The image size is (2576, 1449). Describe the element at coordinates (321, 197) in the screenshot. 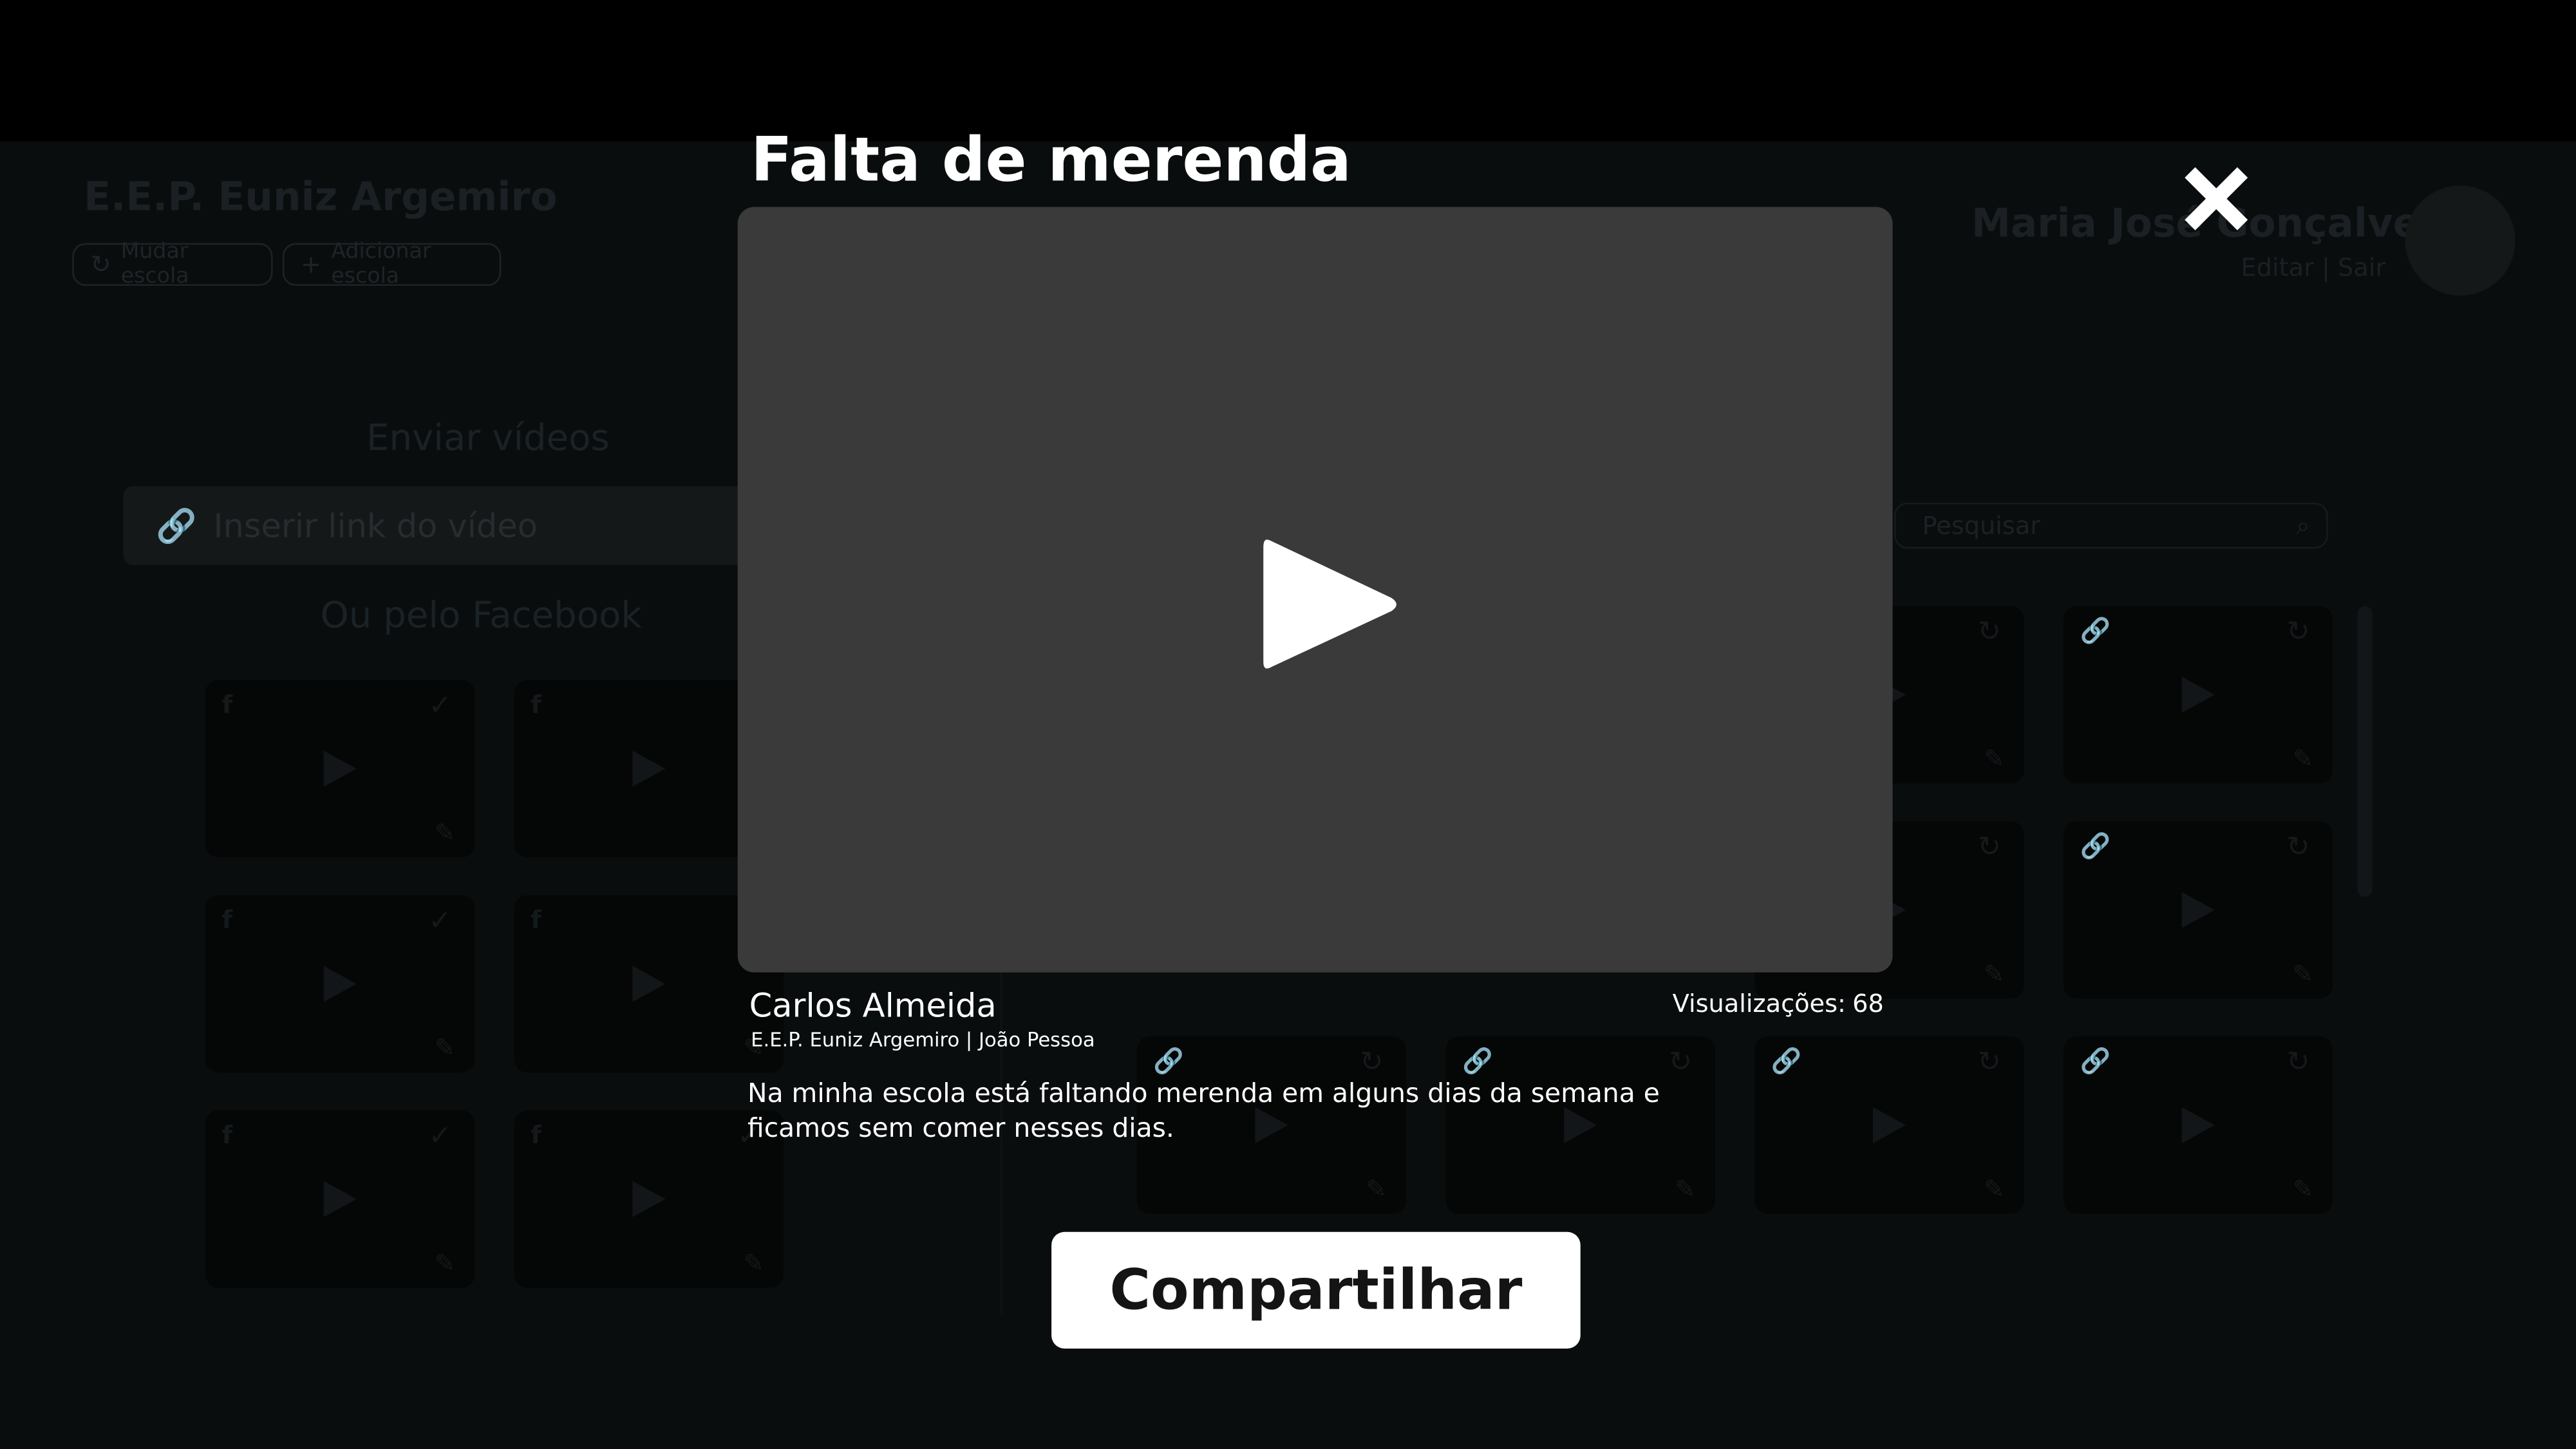

I see `school-name: E.E.P. Euniz Argemiro` at that location.